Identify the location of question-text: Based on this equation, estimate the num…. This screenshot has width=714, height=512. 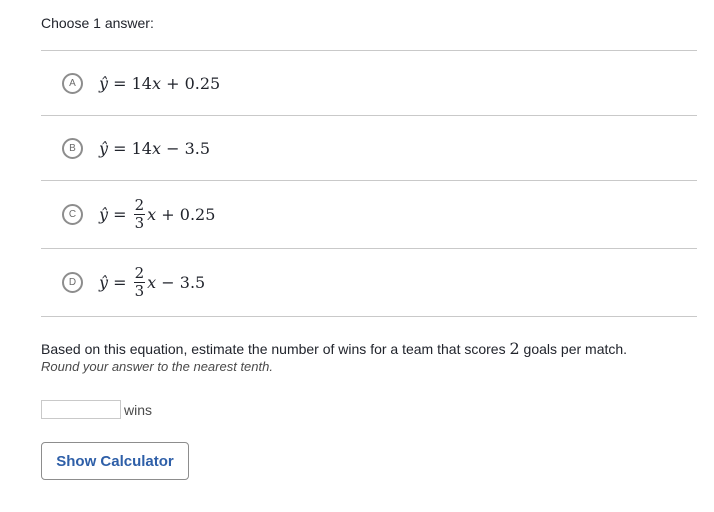
(334, 348).